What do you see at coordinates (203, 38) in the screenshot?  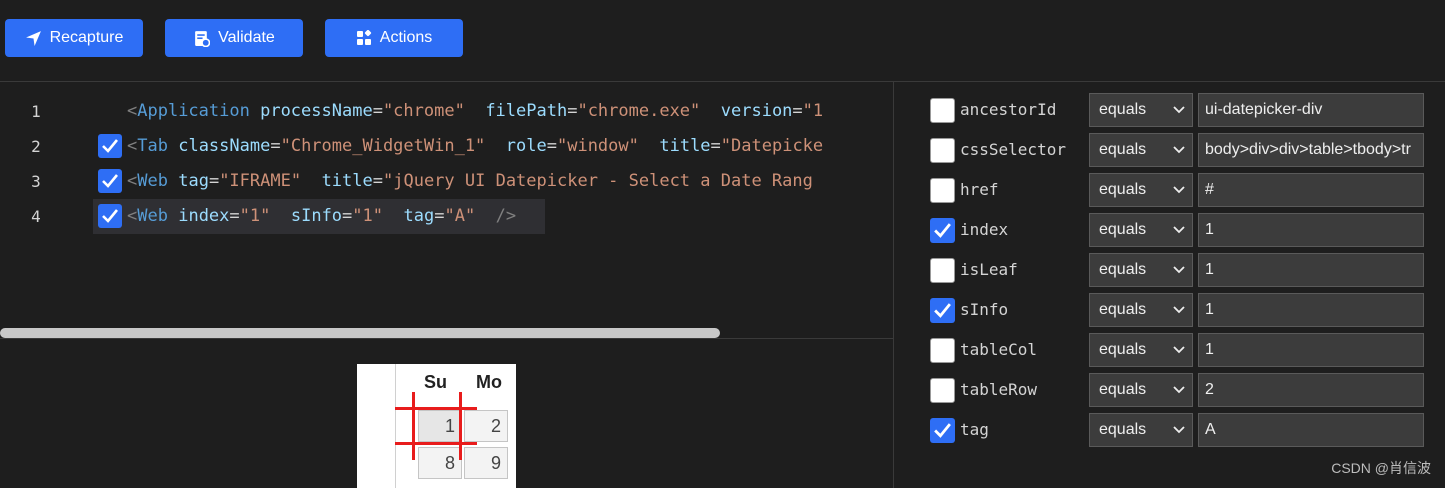 I see `validate-form-icon` at bounding box center [203, 38].